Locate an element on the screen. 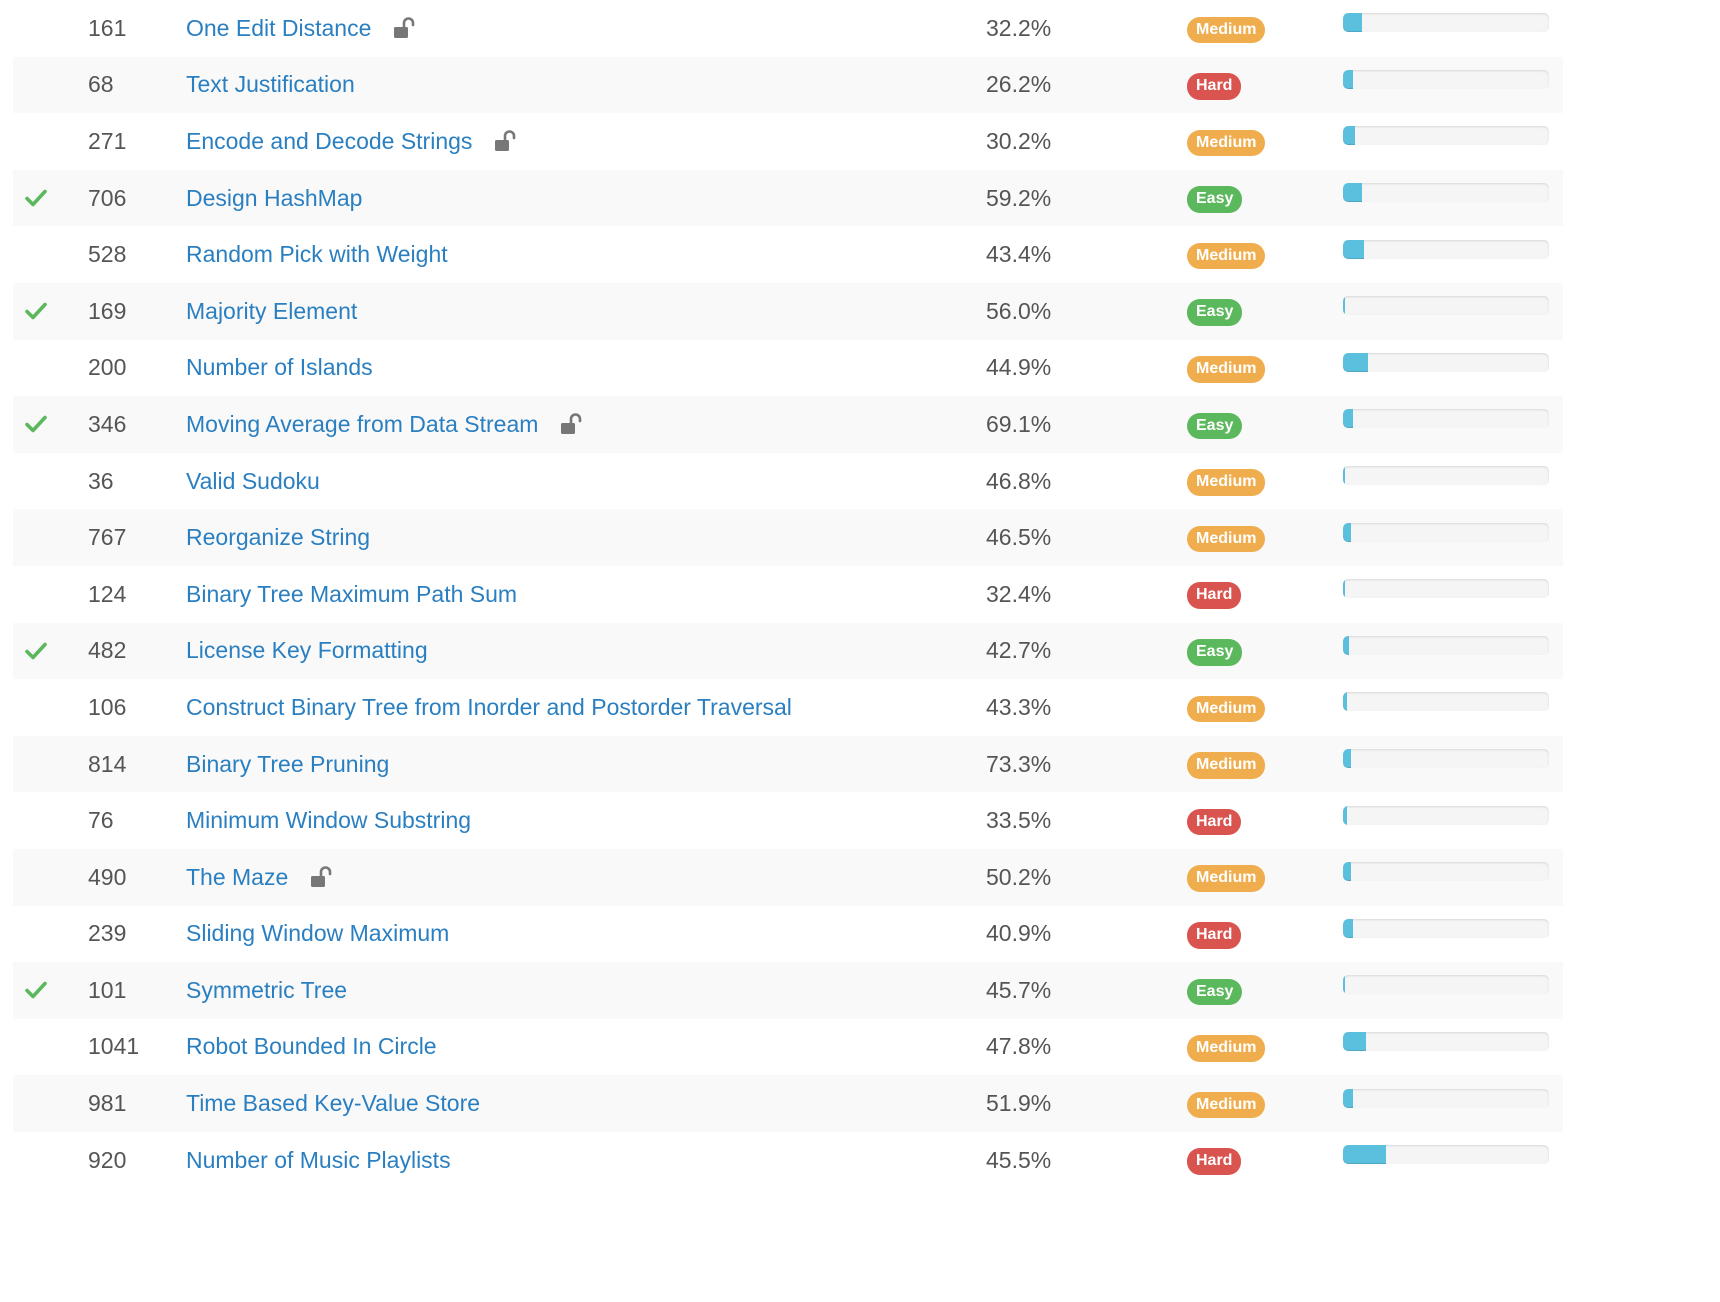 Image resolution: width=1720 pixels, height=1302 pixels. table-row: 482 License Key Formatting 42.7% Easy is located at coordinates (788, 651).